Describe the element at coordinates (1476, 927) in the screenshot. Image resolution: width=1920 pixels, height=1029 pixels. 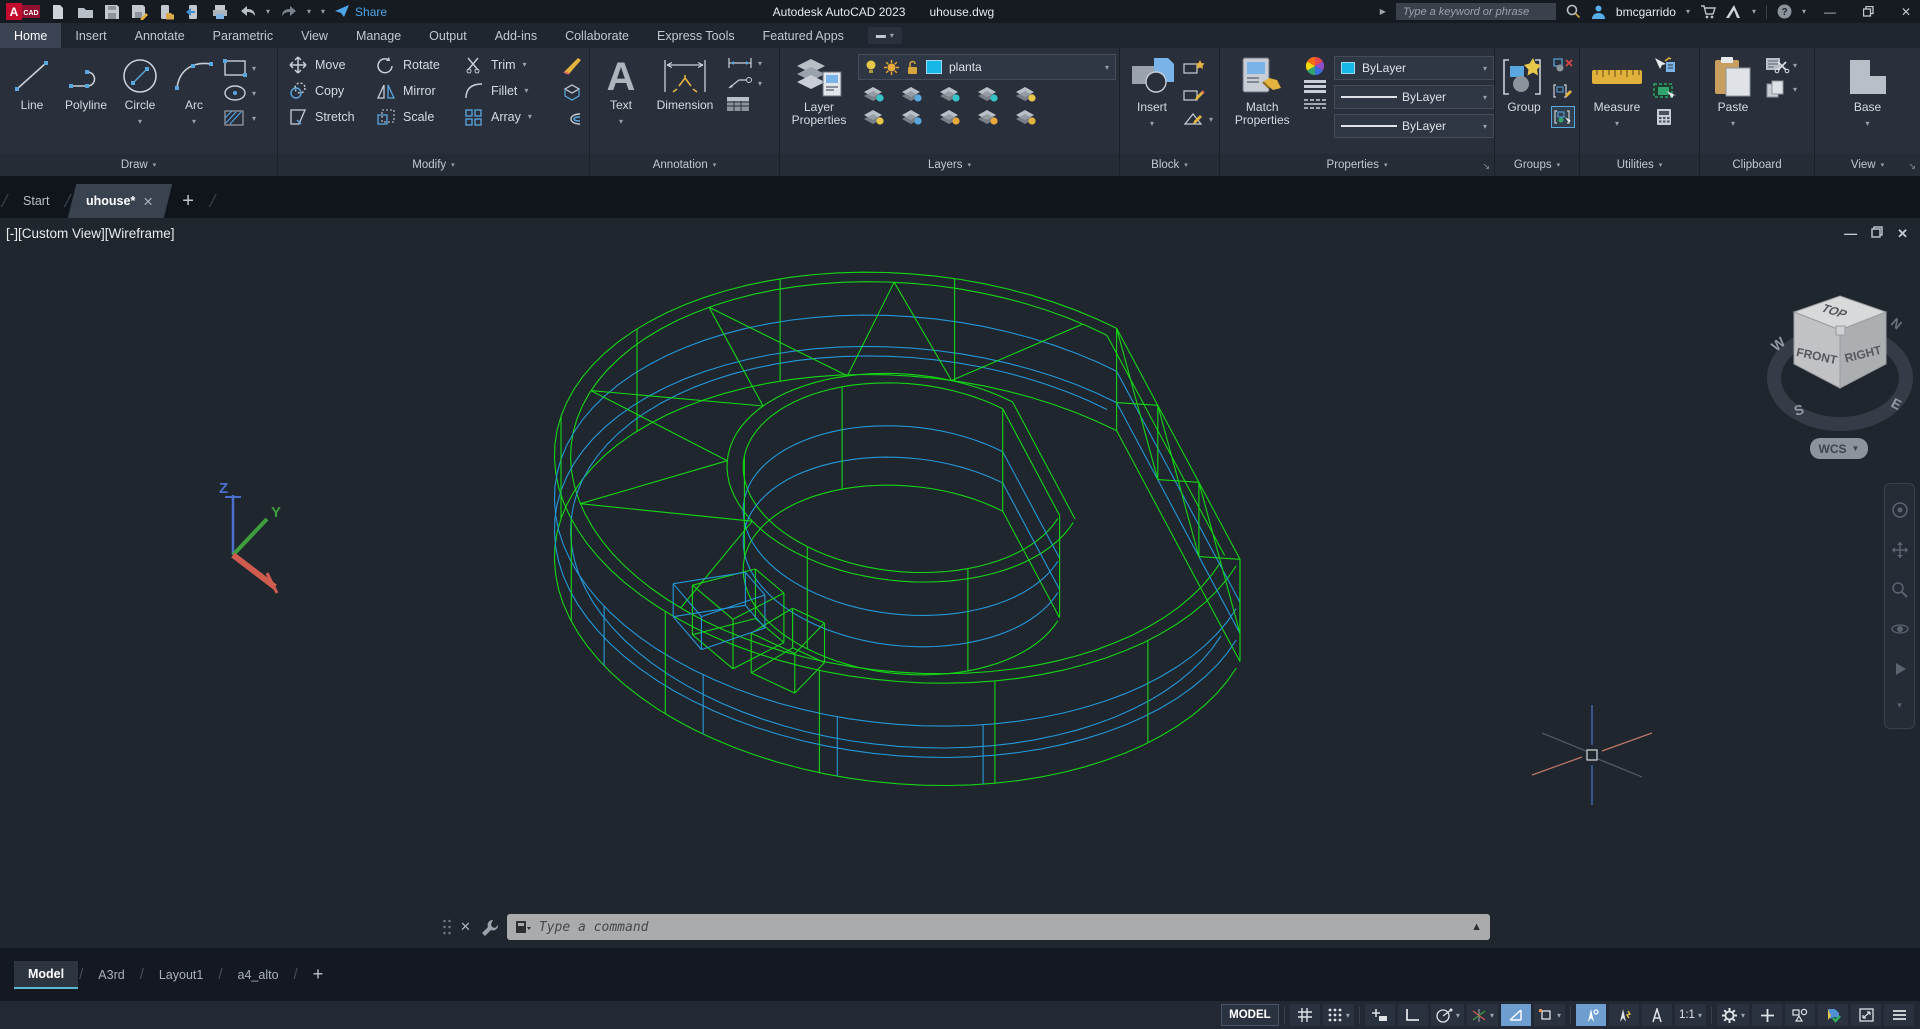
I see `command-history-icon: ▲` at that location.